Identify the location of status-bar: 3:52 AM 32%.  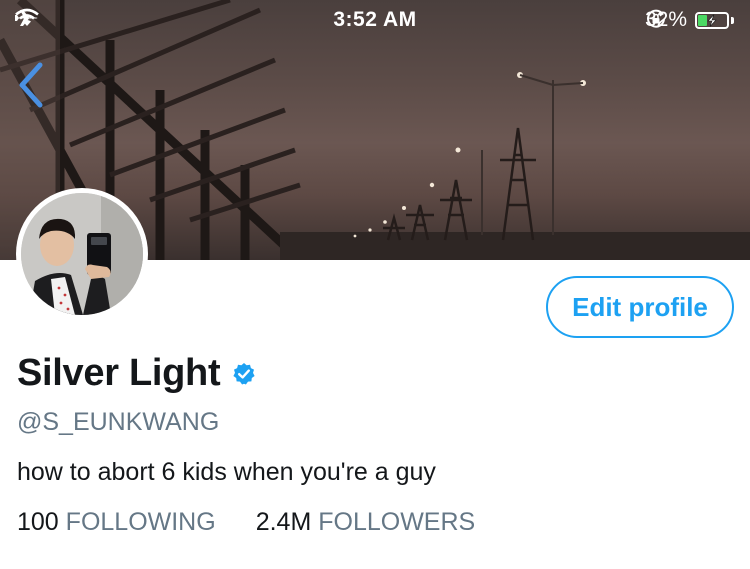
(375, 20).